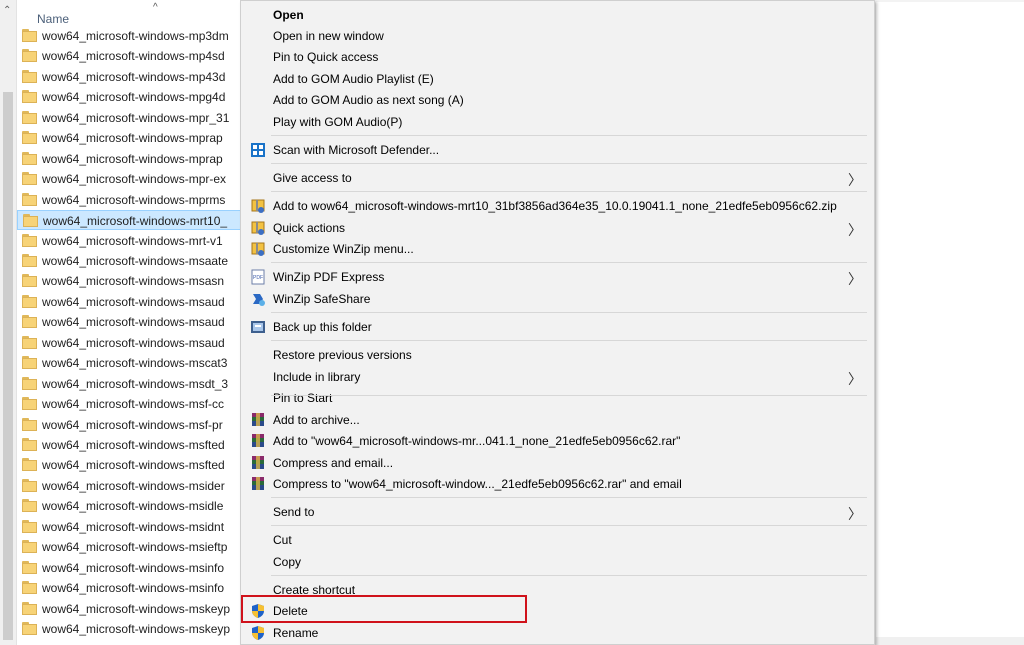  I want to click on menu-item-label: Pin to Start, so click(303, 398).